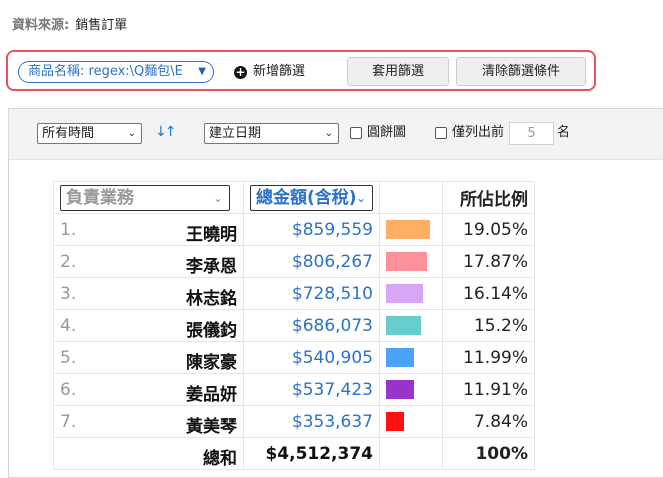 Image resolution: width=663 pixels, height=478 pixels. I want to click on owner-name: 張儀鈞, so click(211, 331).